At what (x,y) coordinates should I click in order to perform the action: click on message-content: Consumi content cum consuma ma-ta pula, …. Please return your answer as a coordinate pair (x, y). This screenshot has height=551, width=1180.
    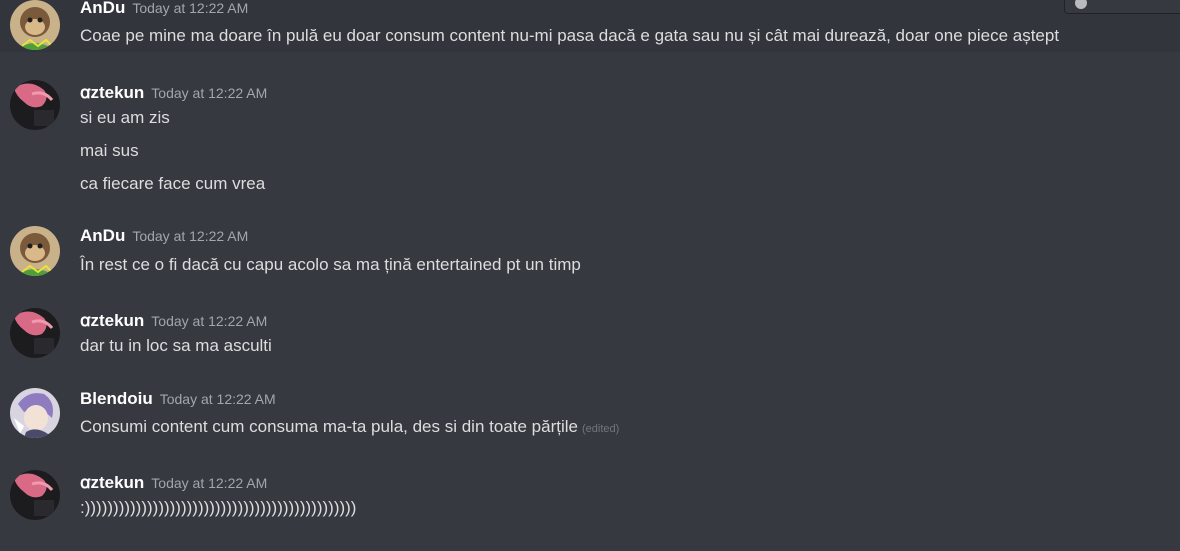
    Looking at the image, I should click on (329, 426).